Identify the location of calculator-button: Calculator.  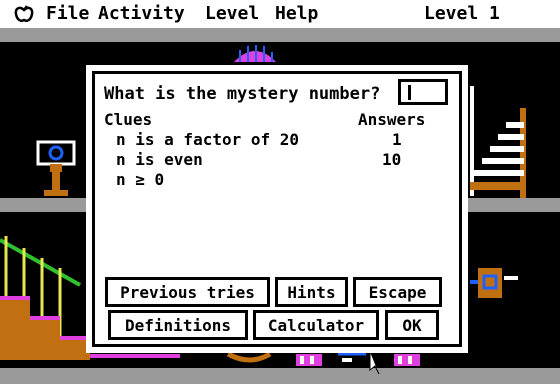
(316, 325).